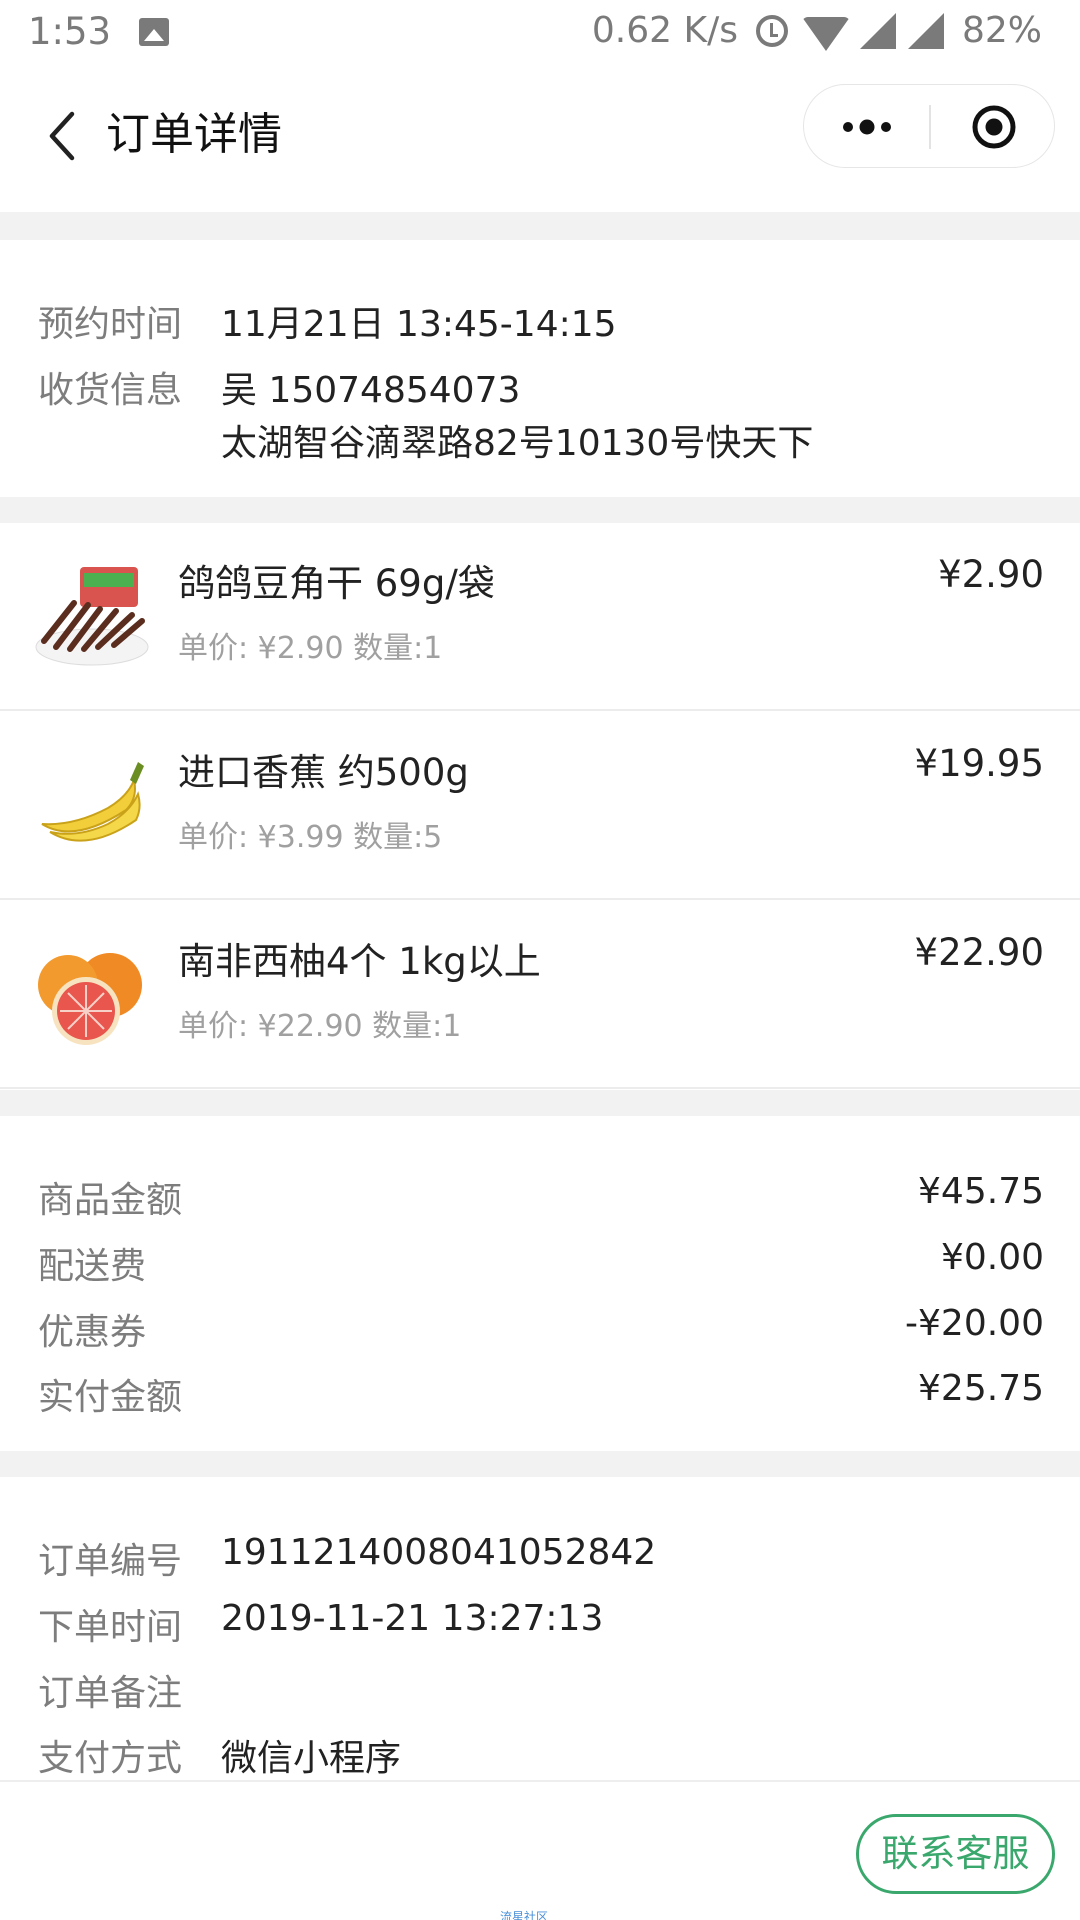 Image resolution: width=1080 pixels, height=1920 pixels. What do you see at coordinates (311, 1758) in the screenshot?
I see `payment-method-value: 微信小程序` at bounding box center [311, 1758].